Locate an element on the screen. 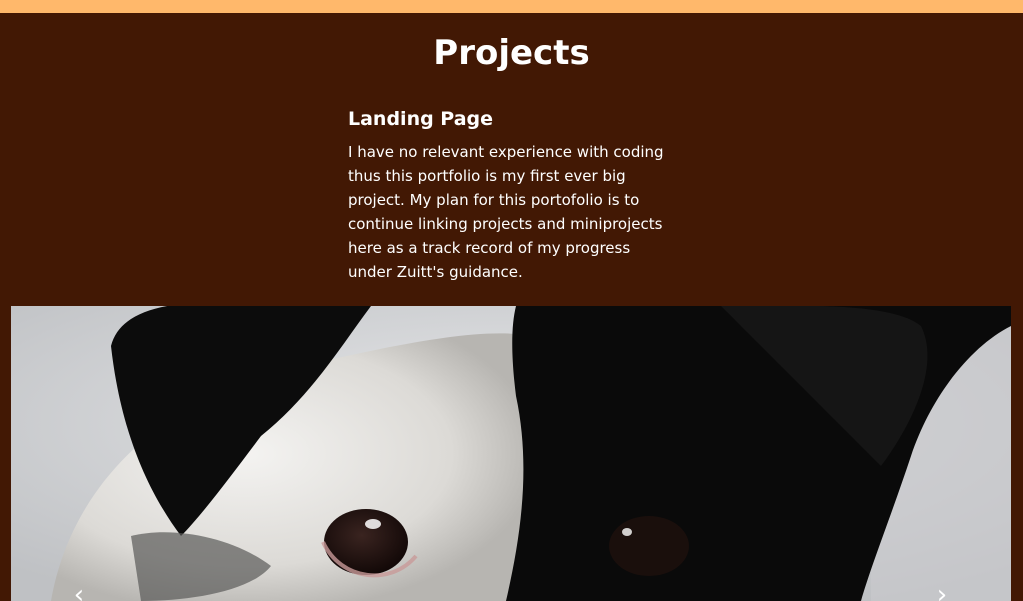  top-accent-bar is located at coordinates (511, 6).